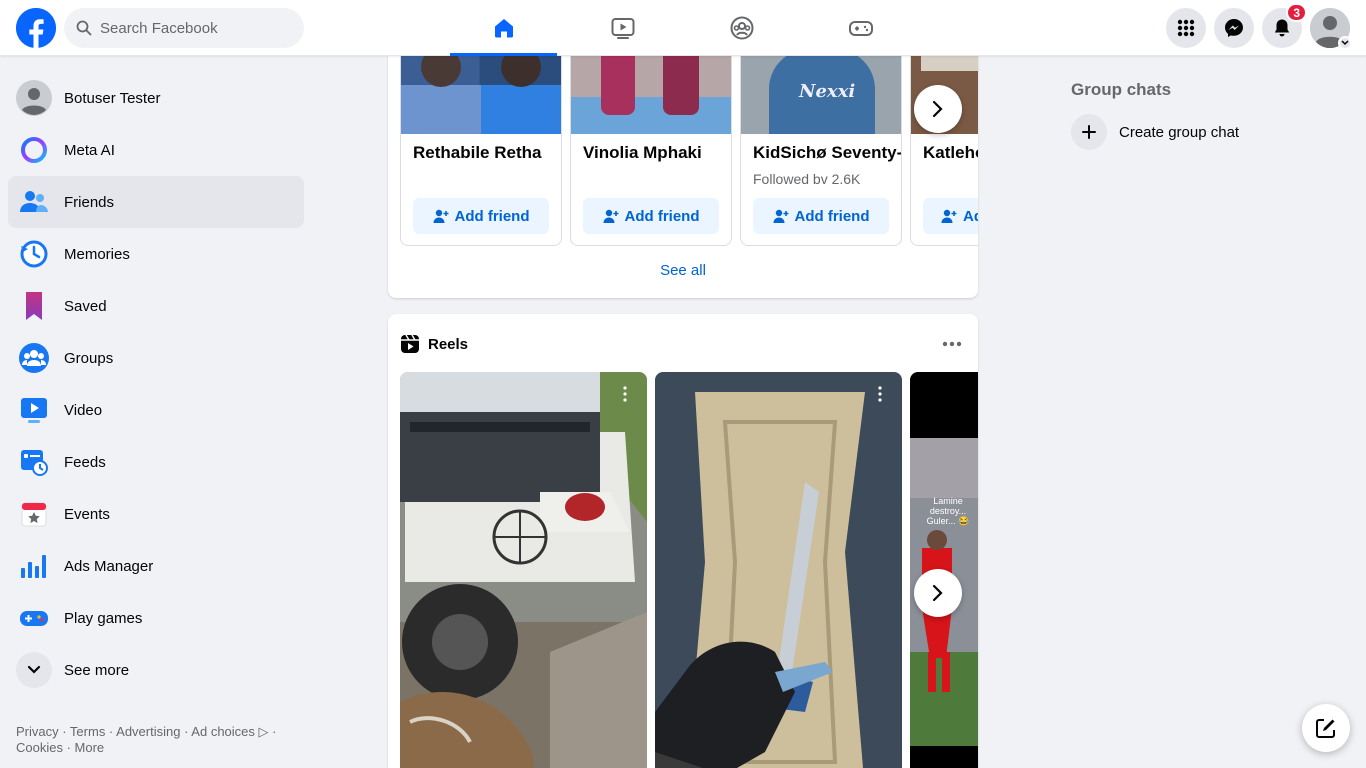  What do you see at coordinates (1331, 29) in the screenshot?
I see `account-avatar-button` at bounding box center [1331, 29].